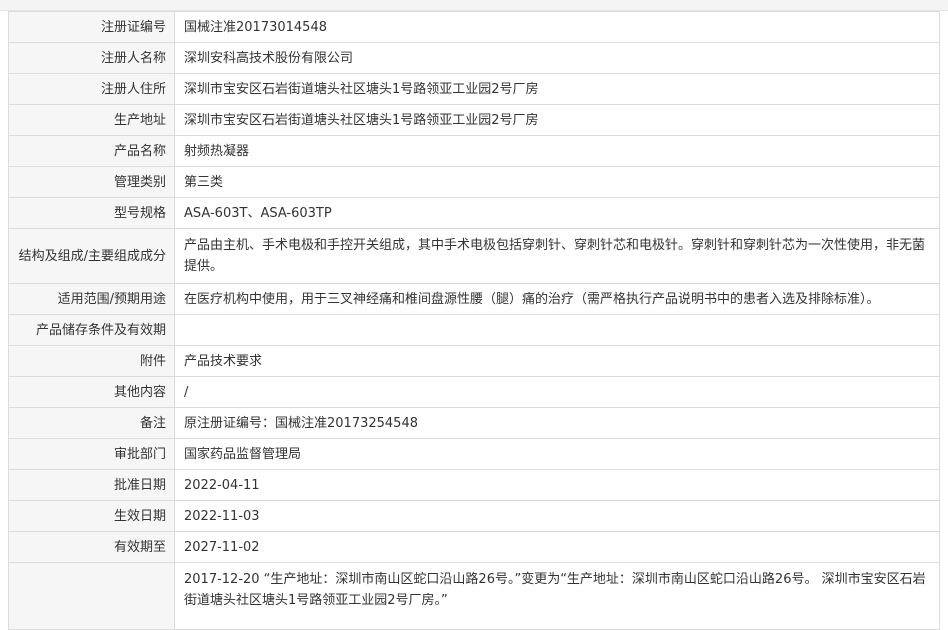 The width and height of the screenshot is (948, 630). Describe the element at coordinates (91, 27) in the screenshot. I see `row-label: 注册证编号` at that location.